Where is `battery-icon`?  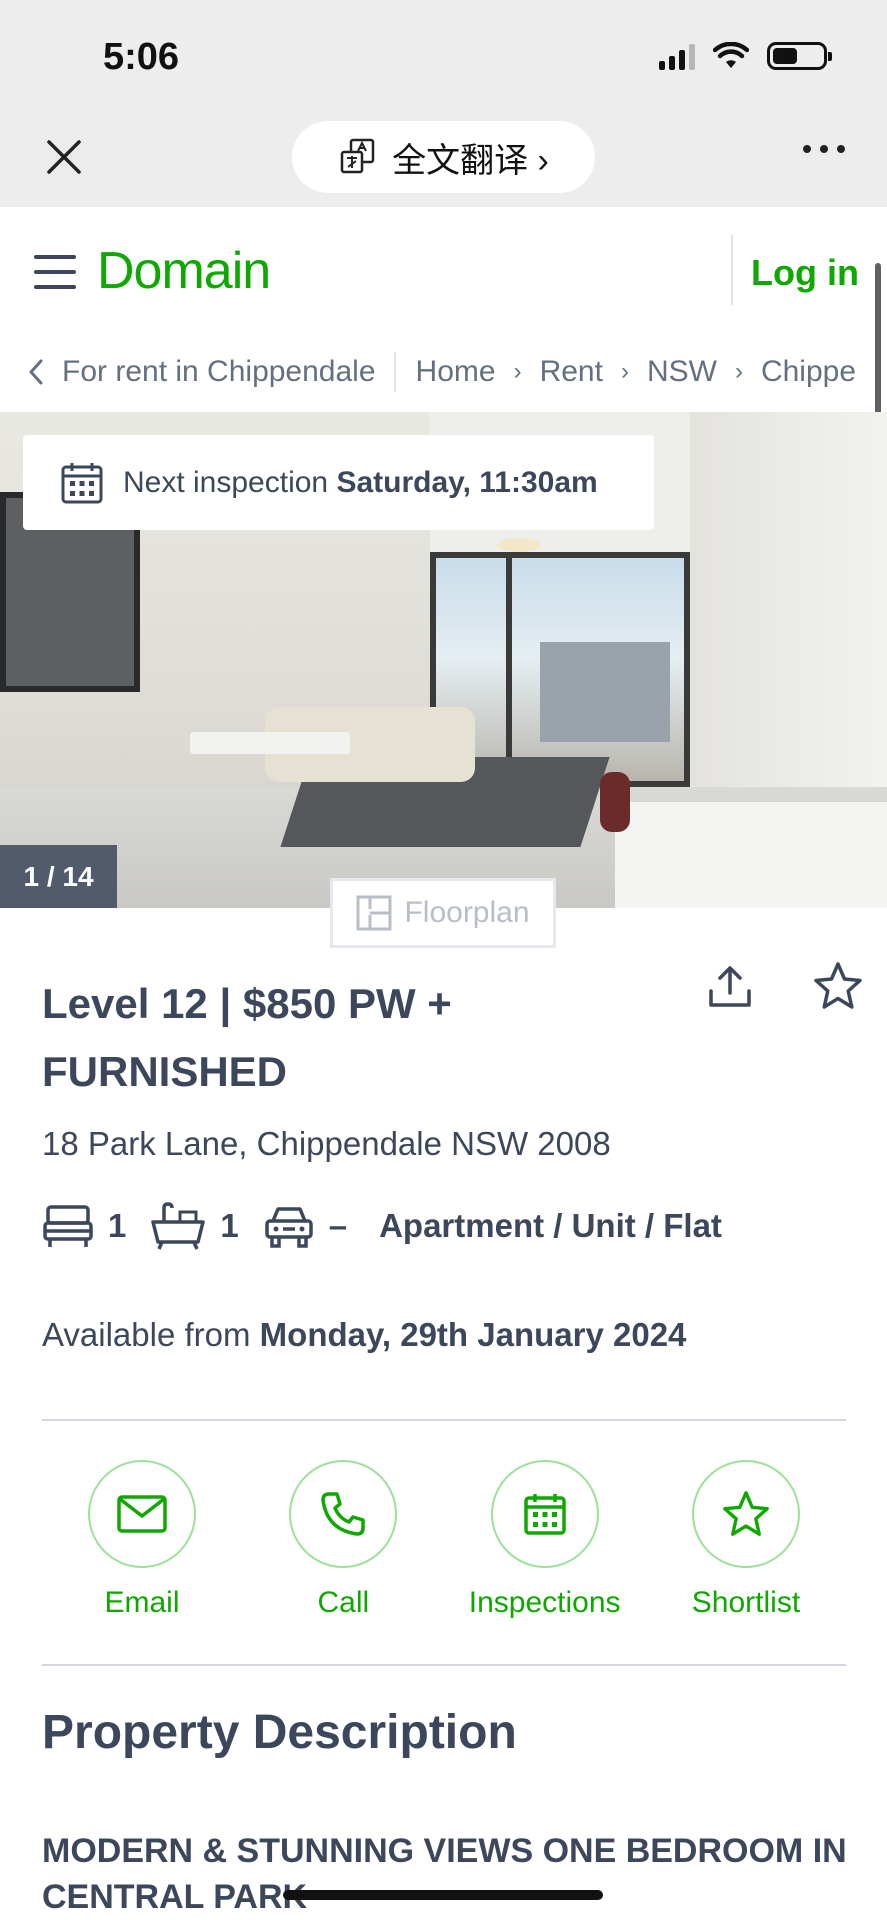
battery-icon is located at coordinates (799, 56).